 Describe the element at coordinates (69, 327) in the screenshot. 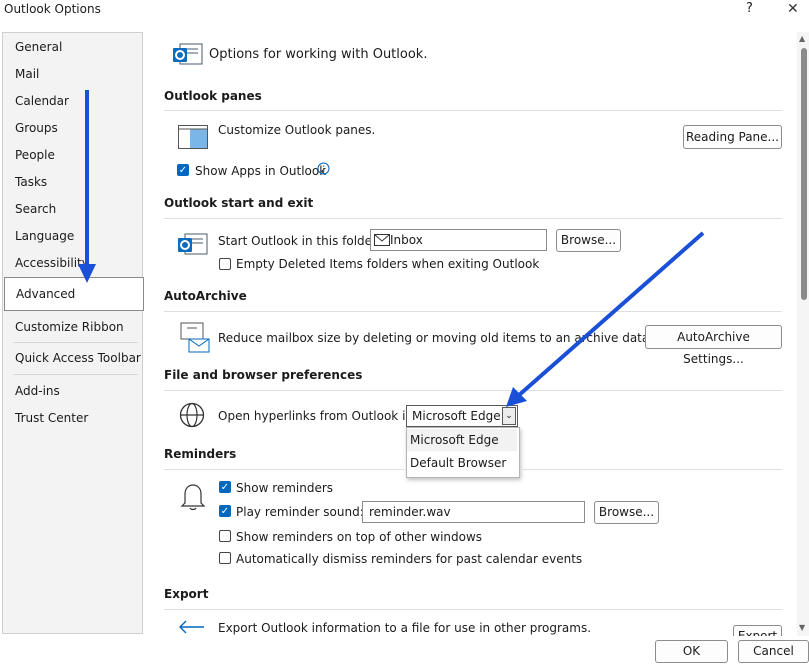

I see `sidebar-item-customize-ribbon: Customize Ribbon` at that location.